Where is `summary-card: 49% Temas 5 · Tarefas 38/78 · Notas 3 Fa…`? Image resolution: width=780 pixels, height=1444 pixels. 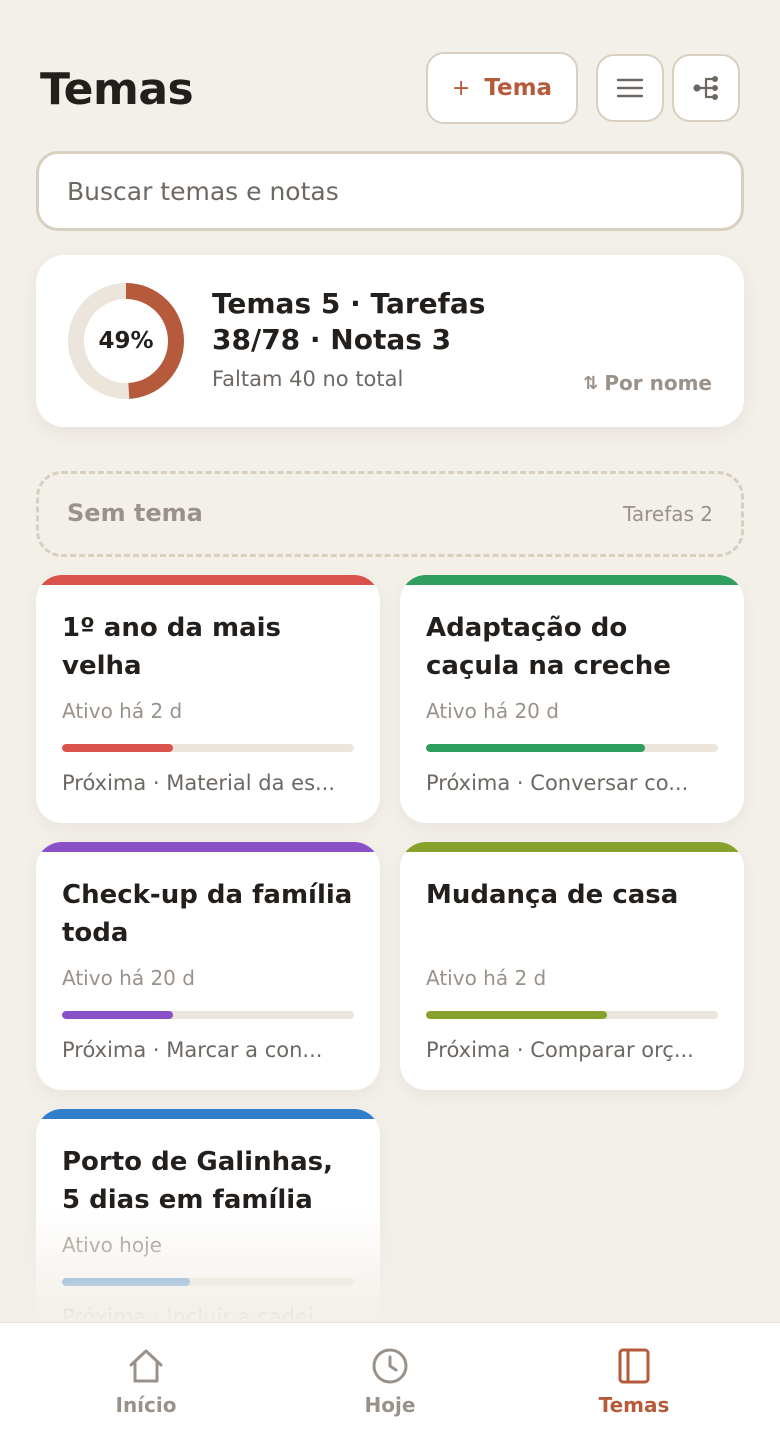 summary-card: 49% Temas 5 · Tarefas 38/78 · Notas 3 Fa… is located at coordinates (390, 341).